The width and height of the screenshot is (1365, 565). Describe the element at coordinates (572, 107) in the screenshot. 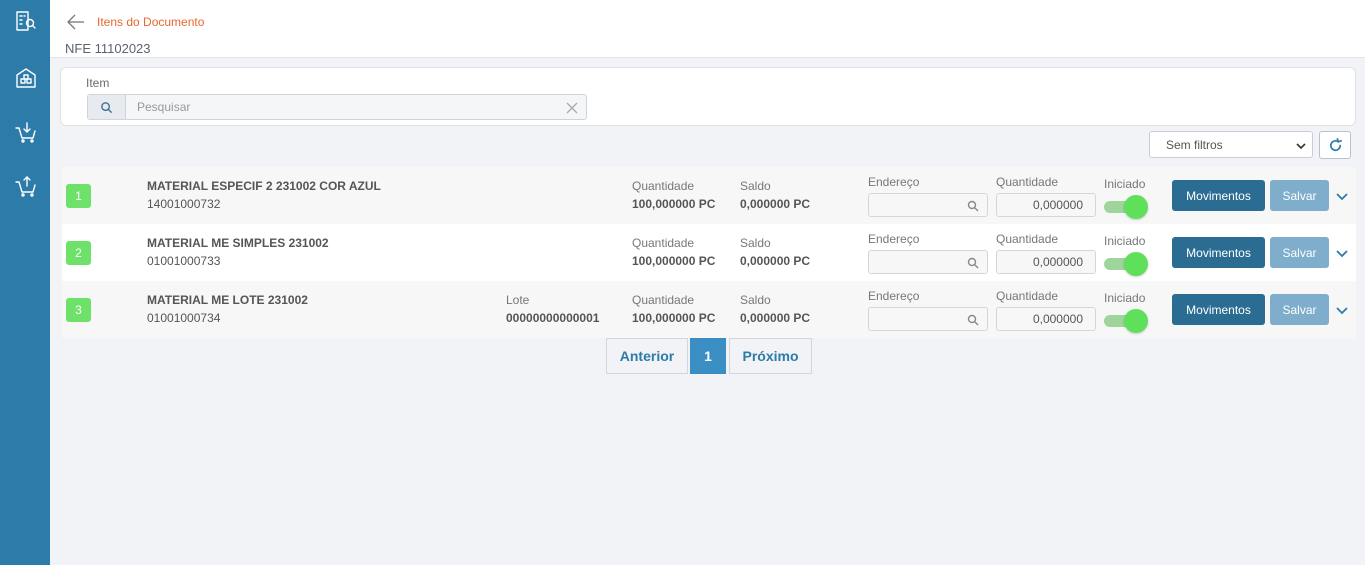

I see `clear-icon` at that location.